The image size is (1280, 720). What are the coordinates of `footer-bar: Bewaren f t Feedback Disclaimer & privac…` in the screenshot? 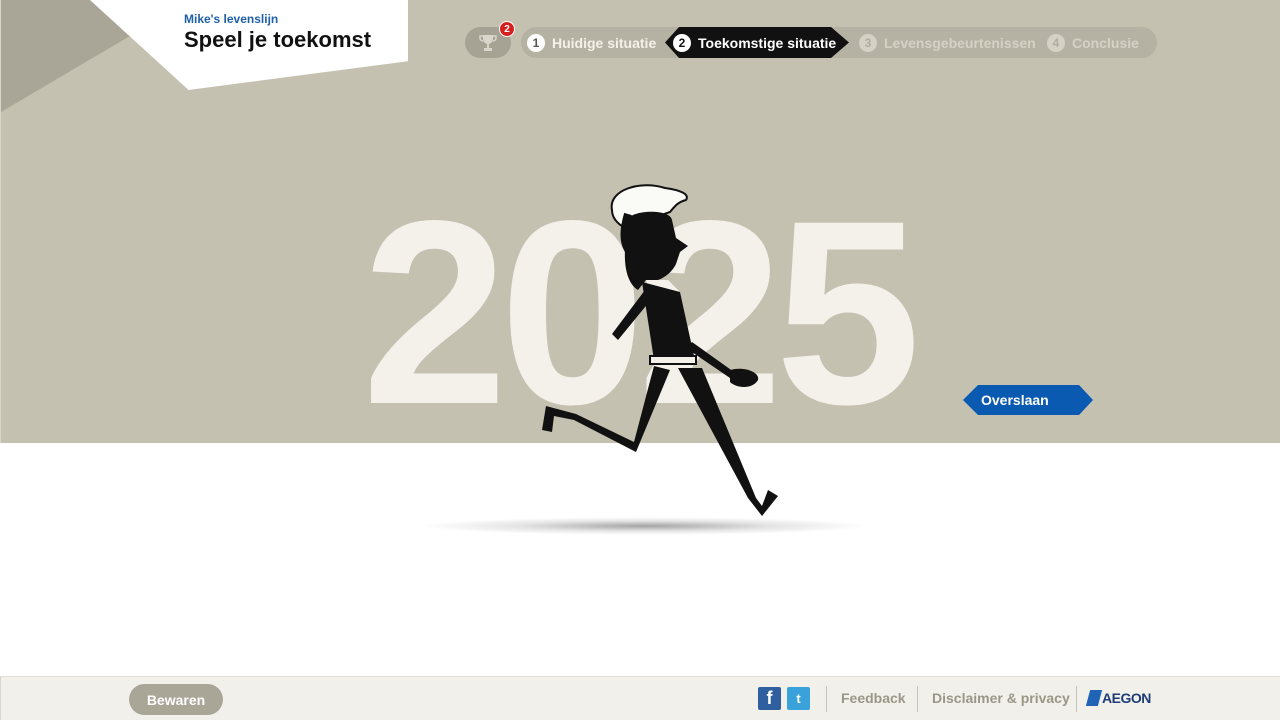 It's located at (640, 698).